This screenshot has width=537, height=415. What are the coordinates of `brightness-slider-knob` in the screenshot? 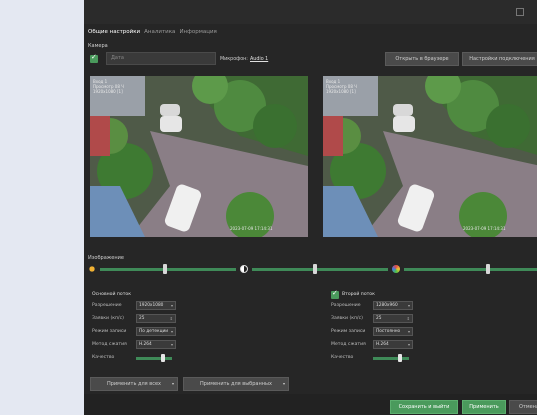 It's located at (165, 269).